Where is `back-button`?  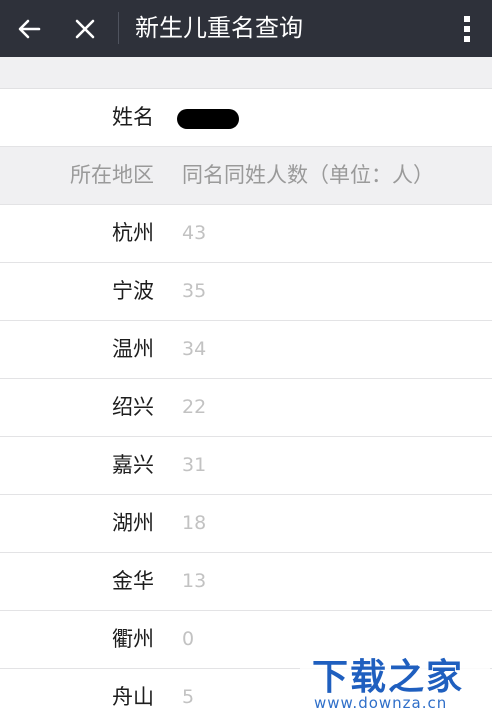 back-button is located at coordinates (29, 28).